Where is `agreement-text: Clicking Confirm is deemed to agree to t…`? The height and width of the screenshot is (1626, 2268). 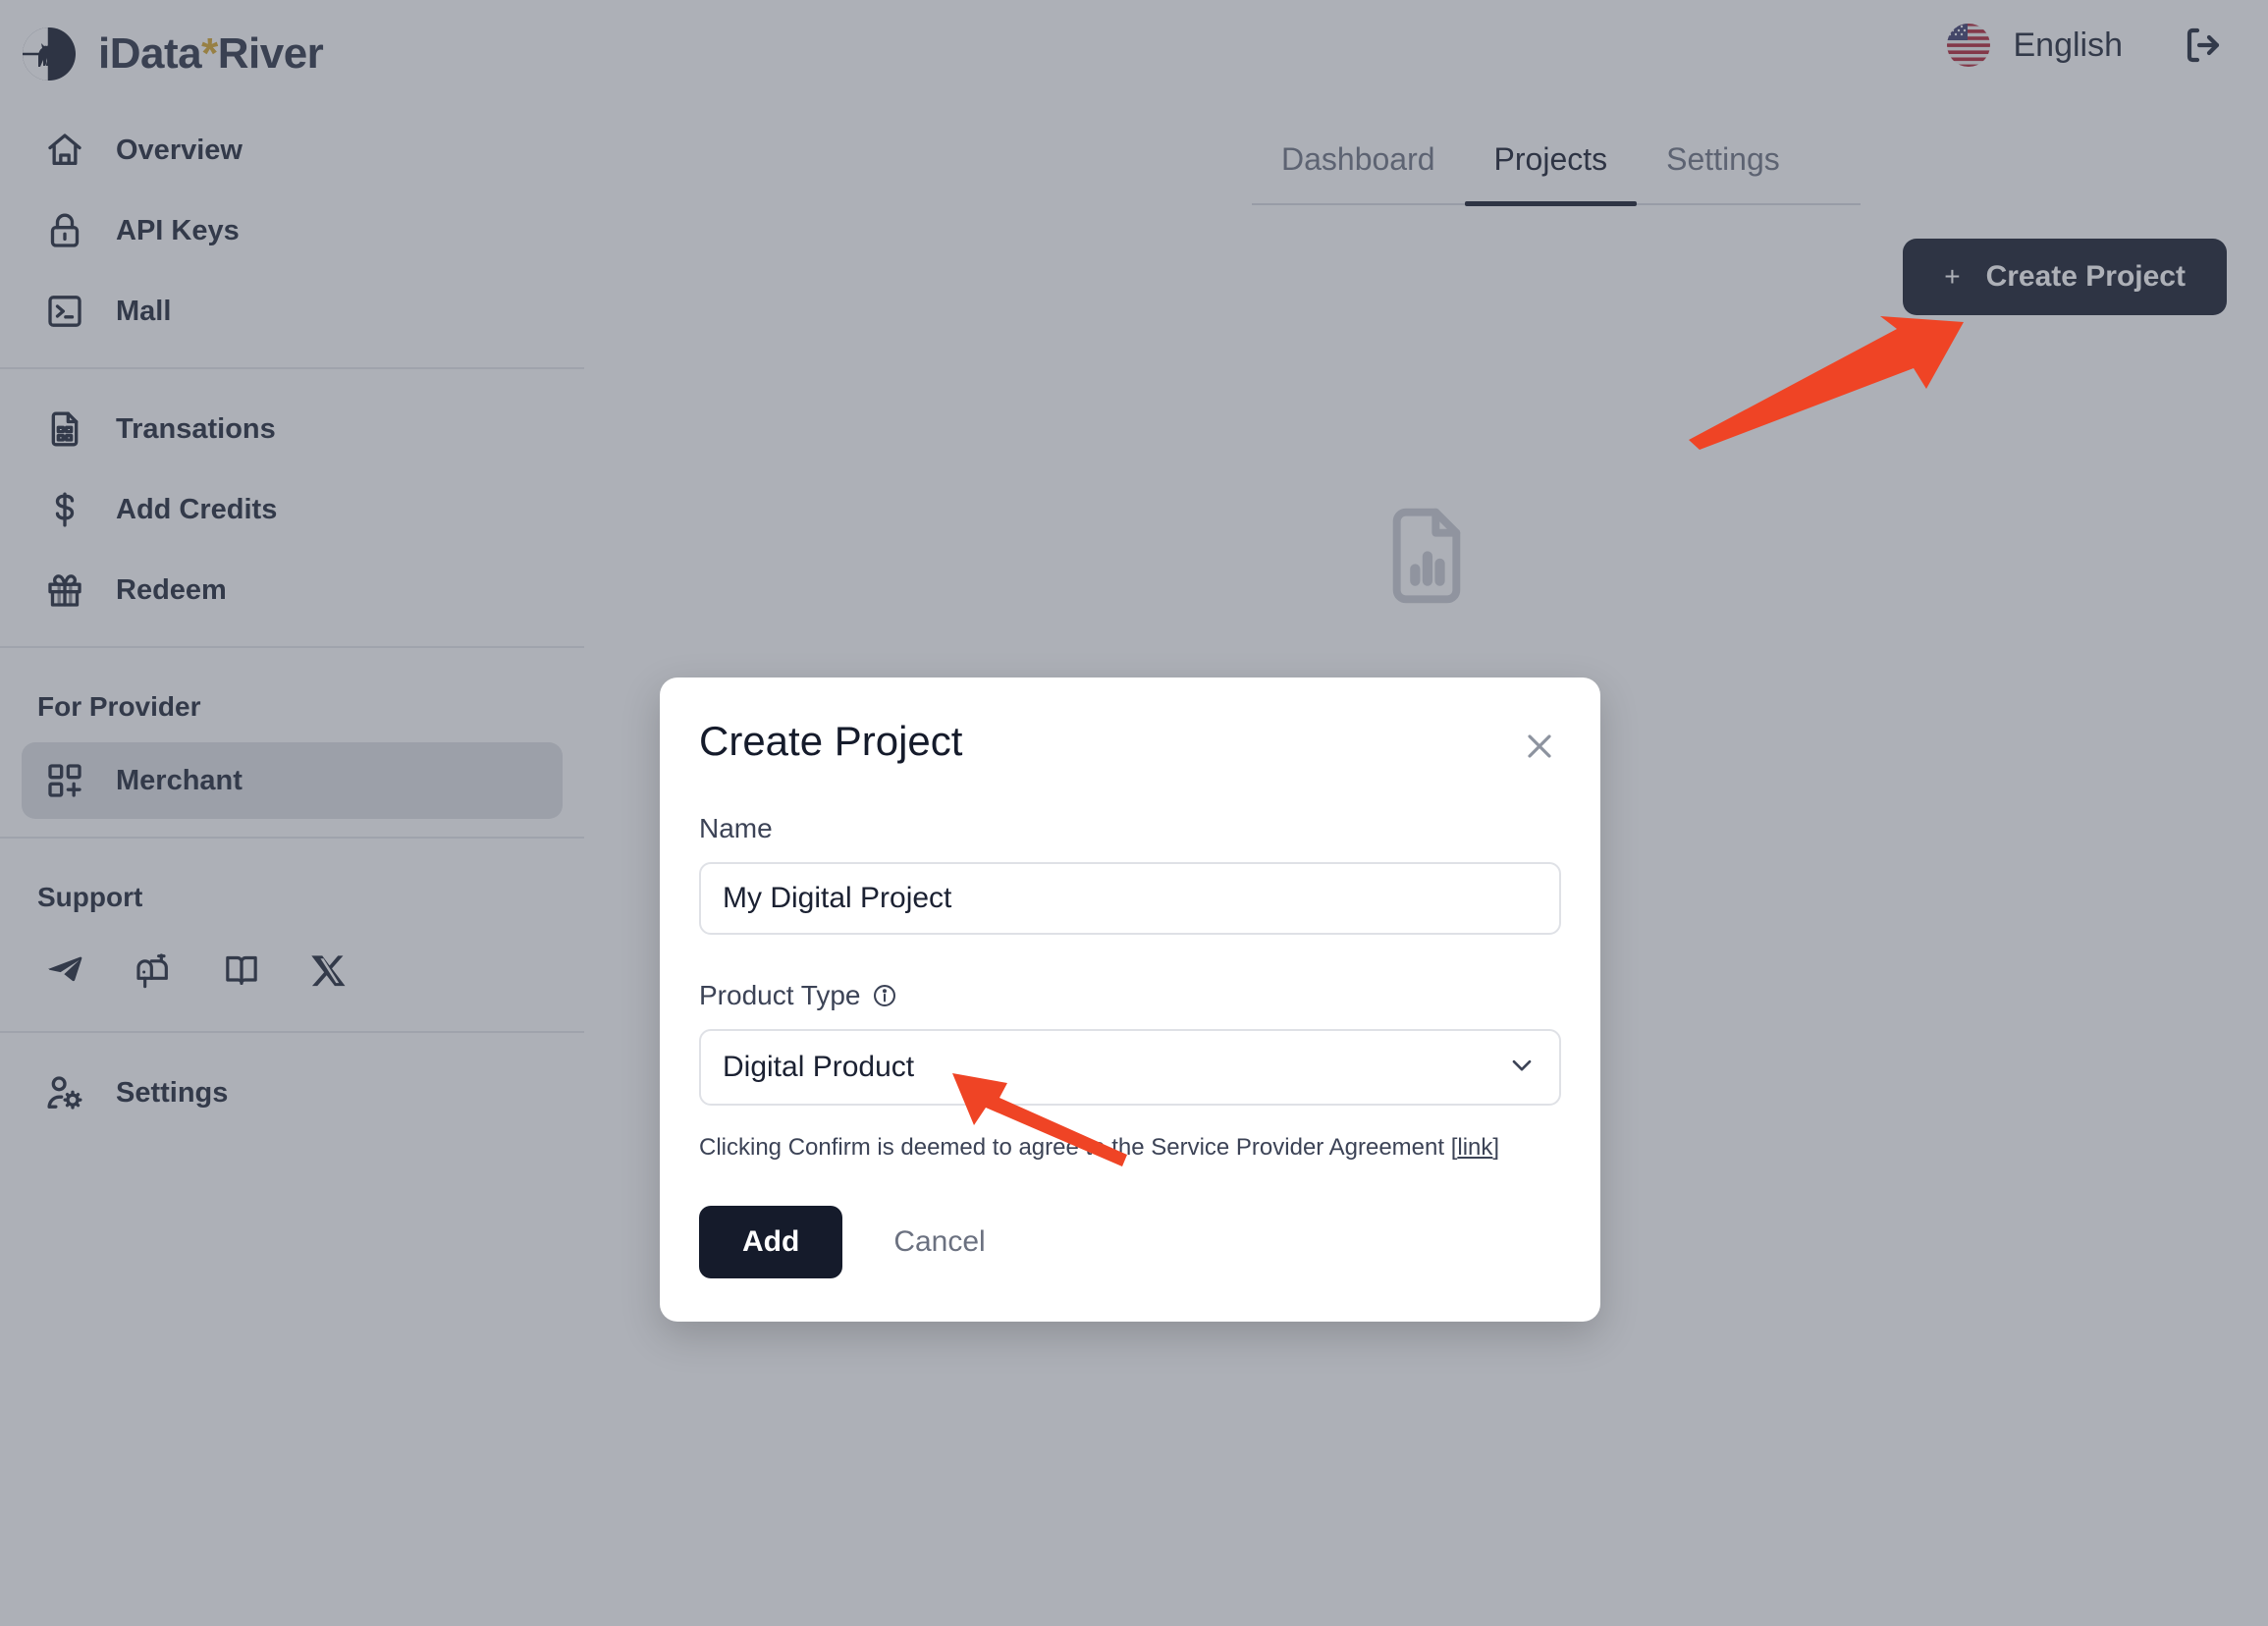
agreement-text: Clicking Confirm is deemed to agree to t… is located at coordinates (1130, 1148).